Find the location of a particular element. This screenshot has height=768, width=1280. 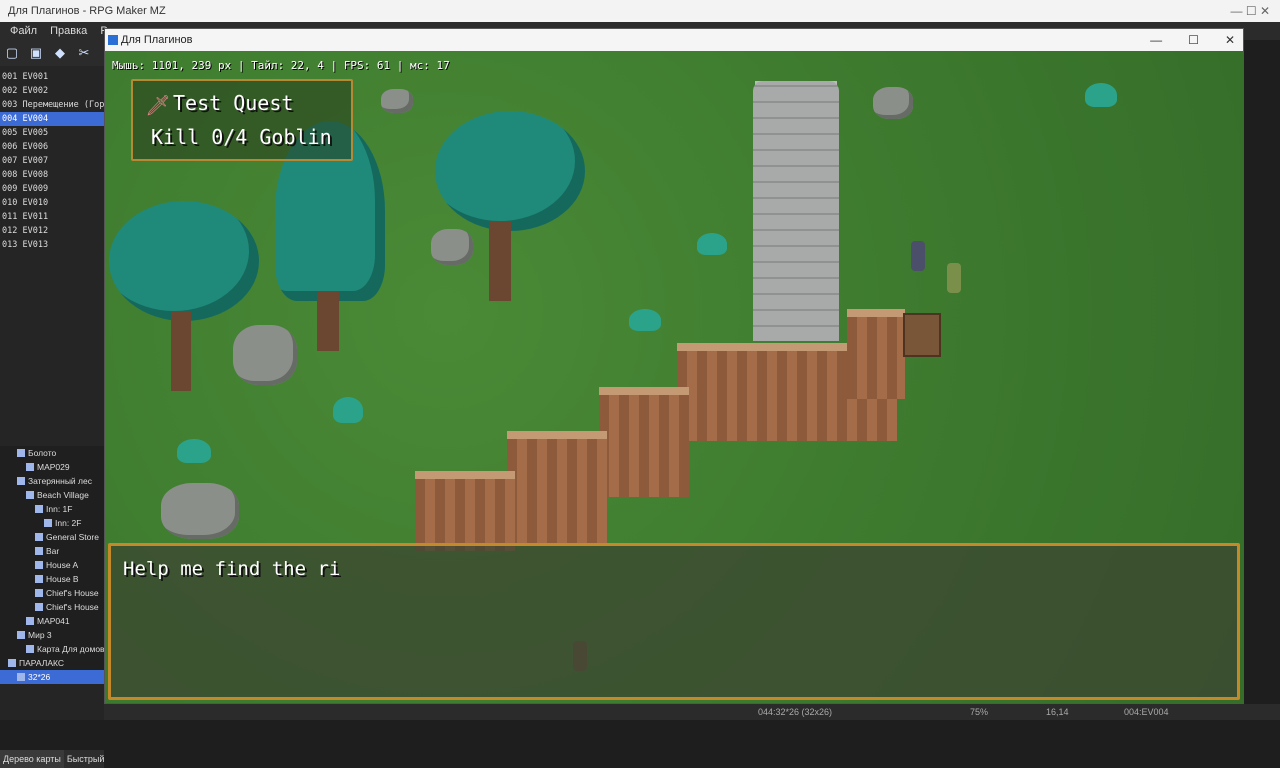

game-window-title: Для Плагинов is located at coordinates (157, 40).